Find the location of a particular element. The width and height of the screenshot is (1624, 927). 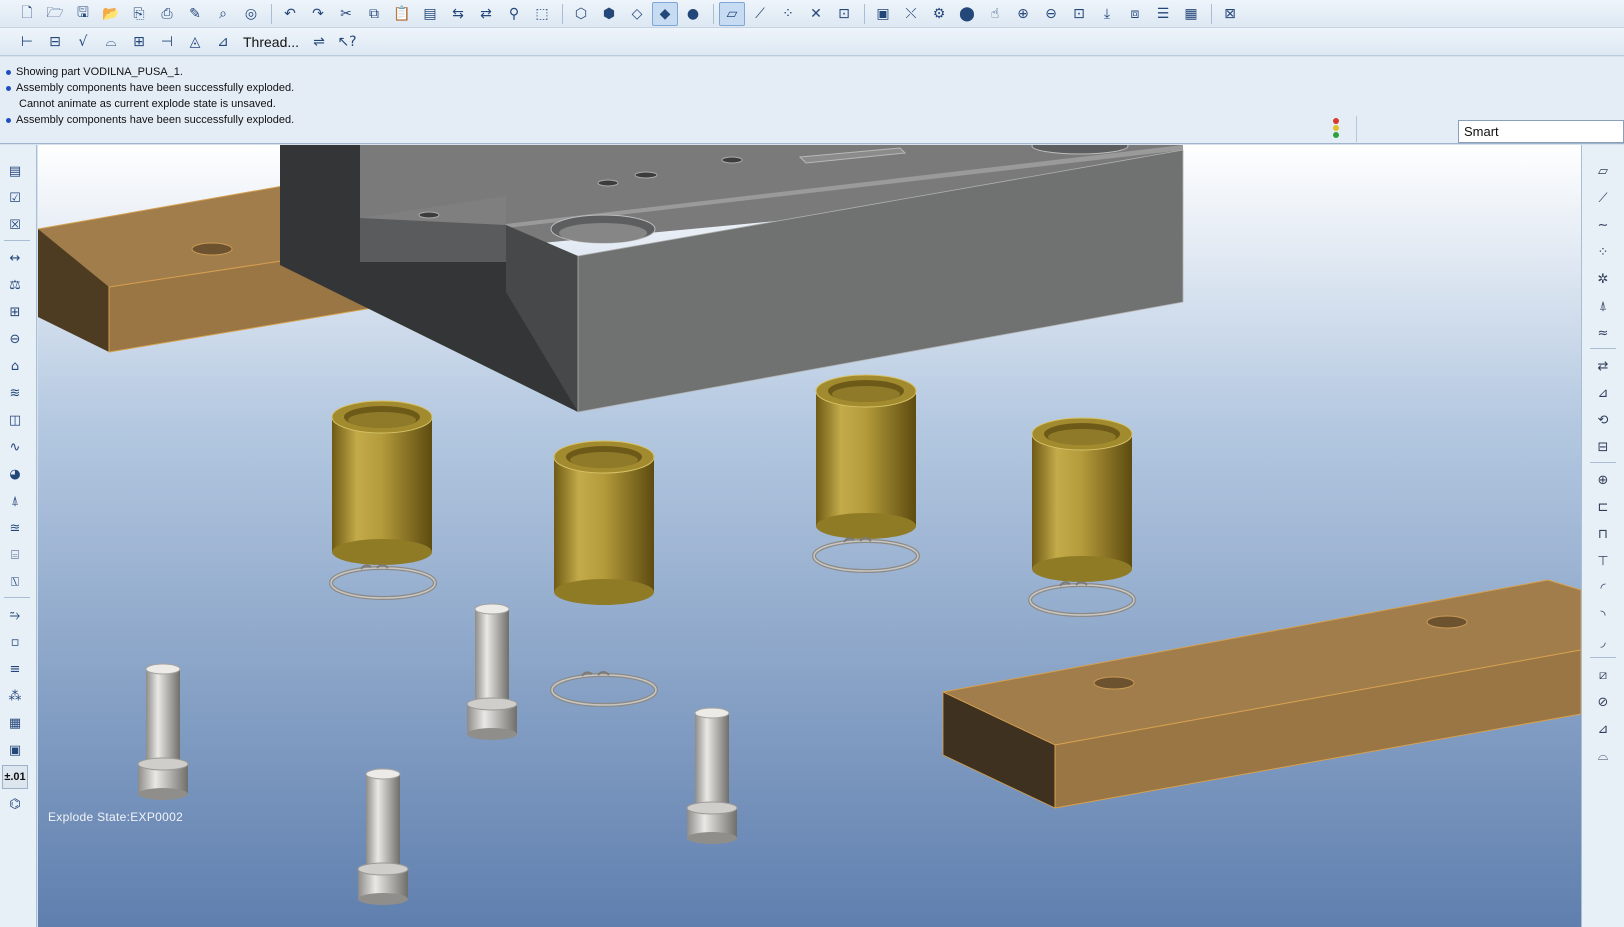

view-manager-icon: ▤ is located at coordinates (15, 171).